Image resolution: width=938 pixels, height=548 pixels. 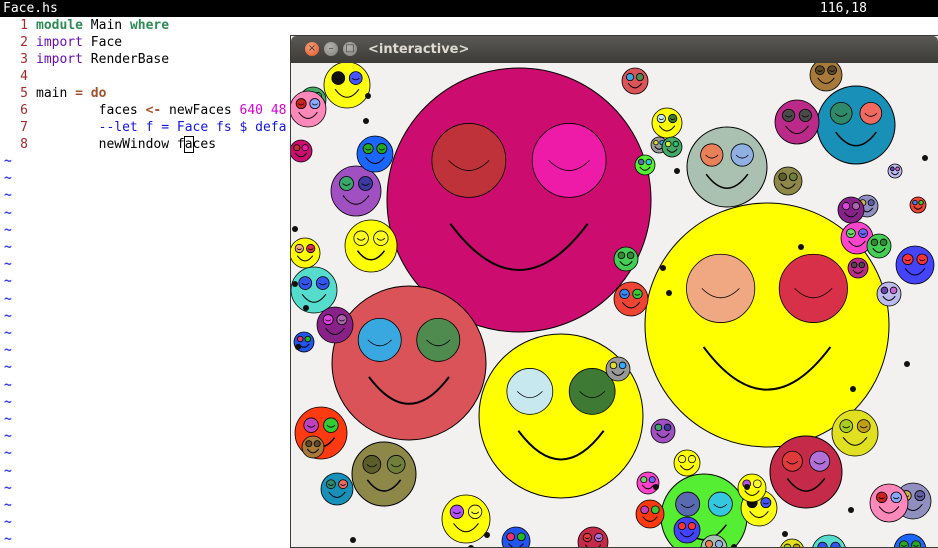 What do you see at coordinates (106, 25) in the screenshot?
I see `code-token: Main` at bounding box center [106, 25].